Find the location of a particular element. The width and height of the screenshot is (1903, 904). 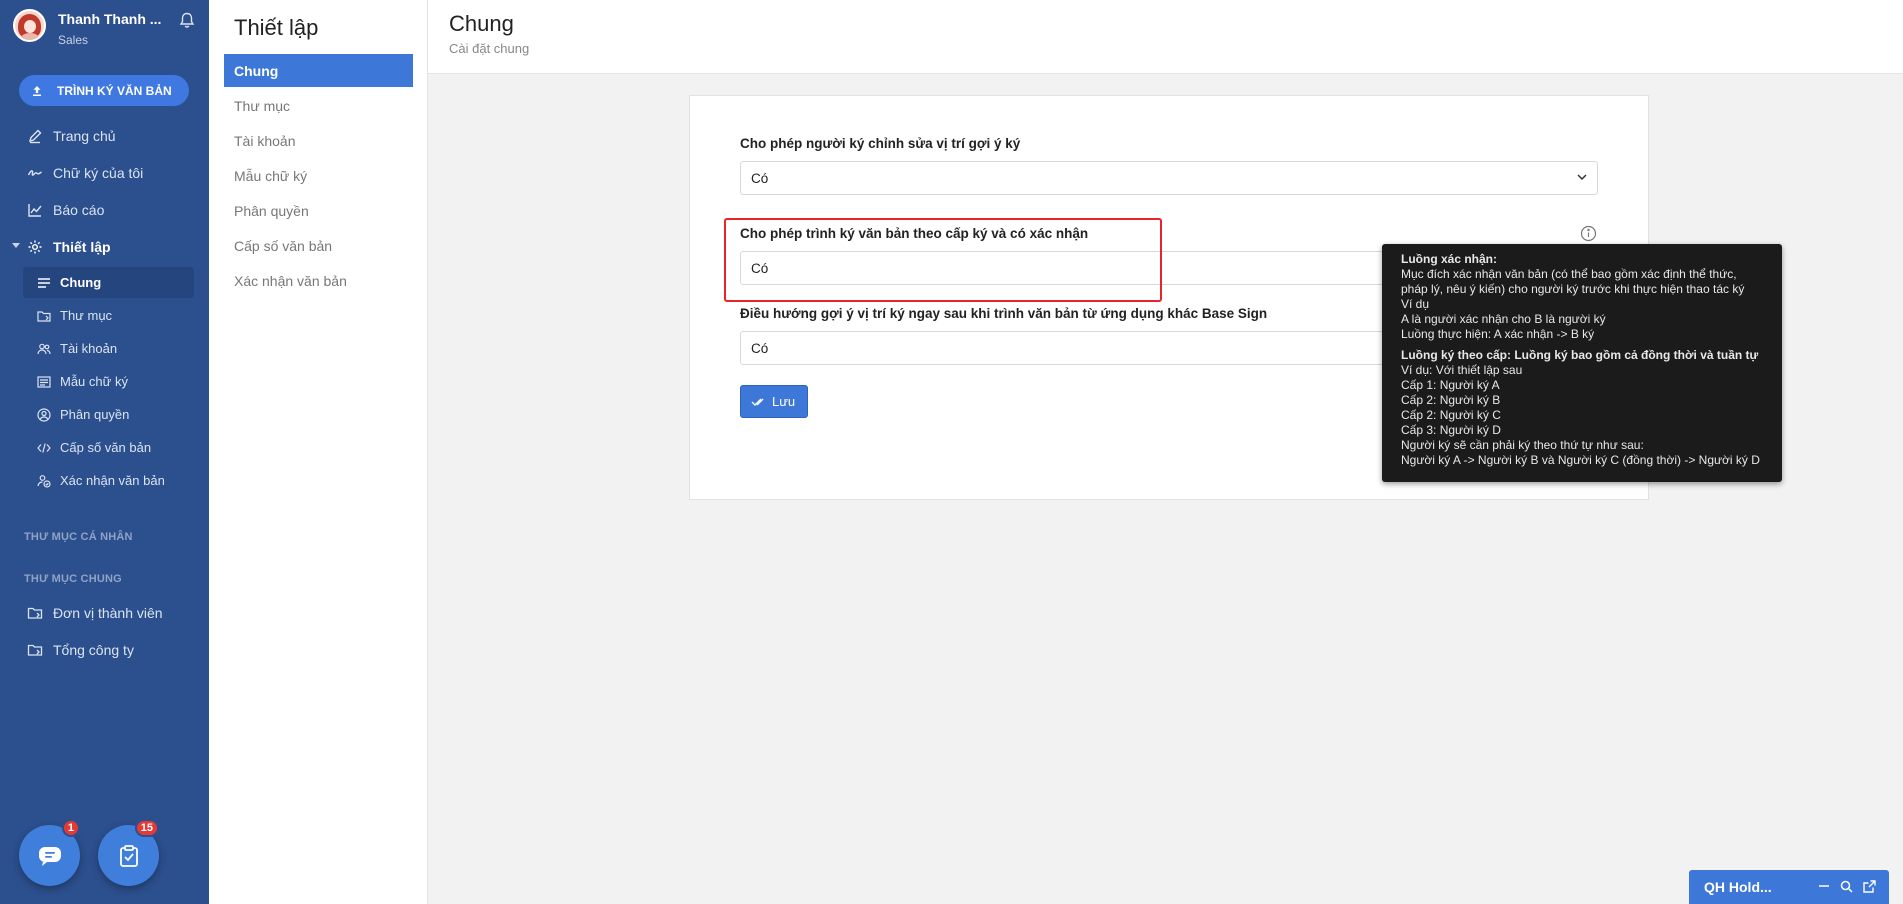

sidebar-subitem-document-confirmation: Xác nhận văn bản is located at coordinates (108, 480).